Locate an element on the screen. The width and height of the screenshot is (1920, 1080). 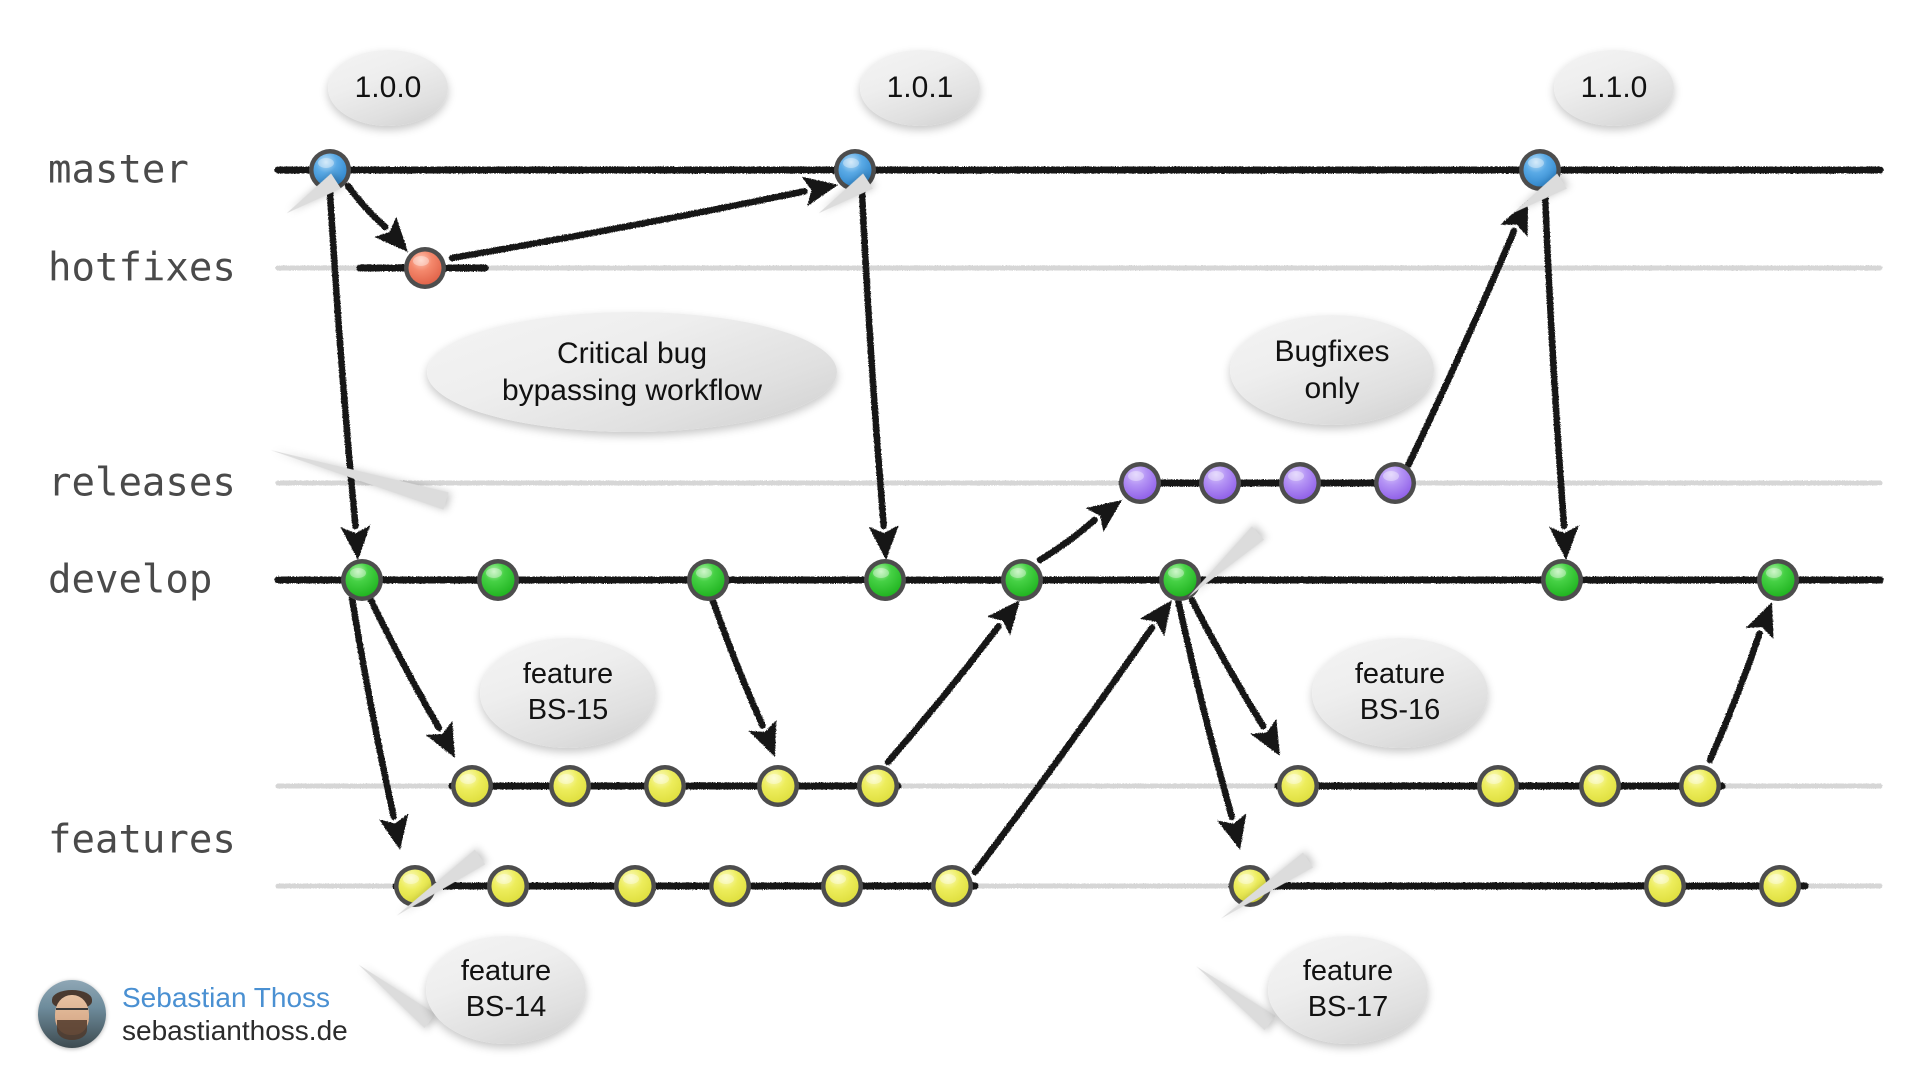
tag-1-0-1-text: 1.0.1 is located at coordinates (920, 88).